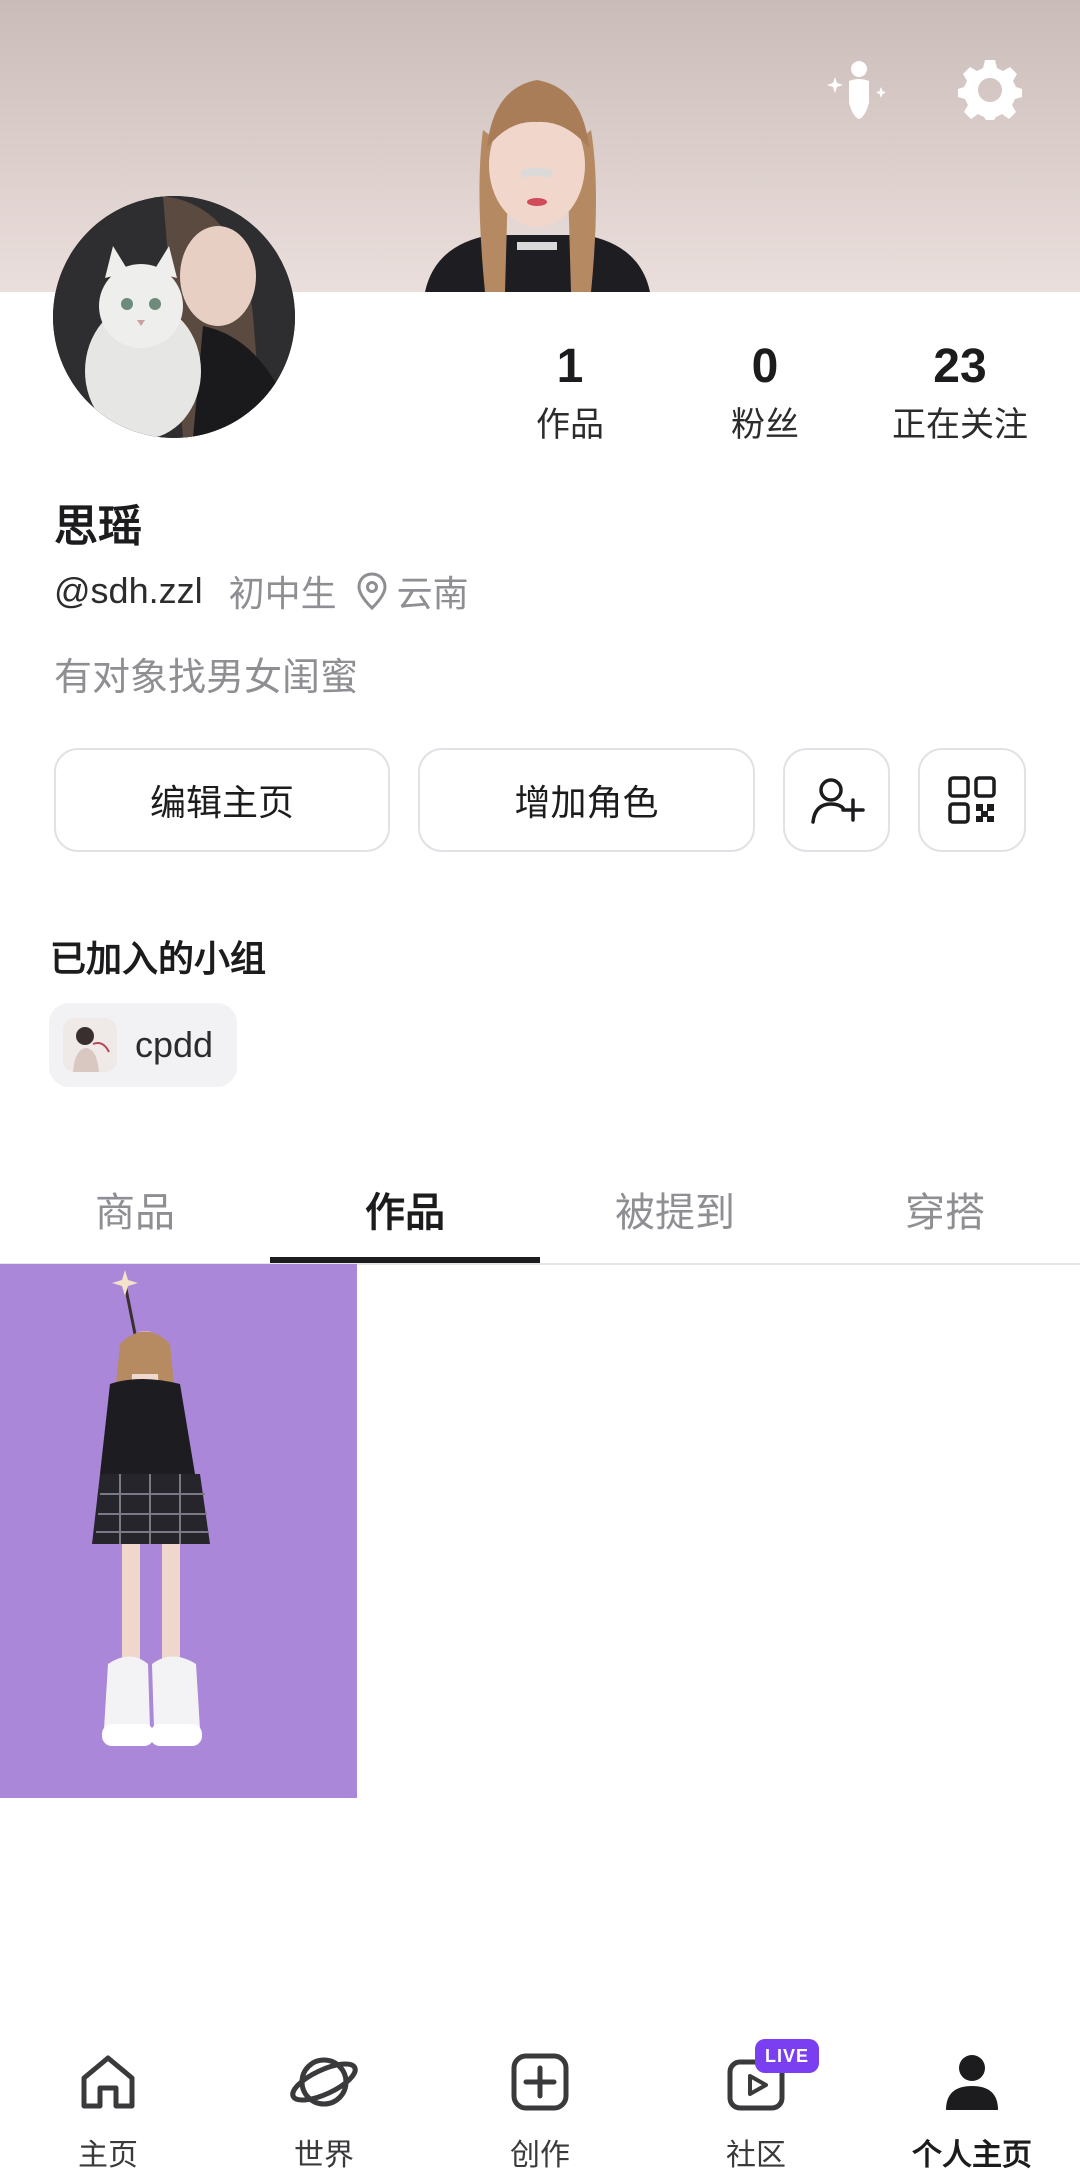 This screenshot has width=1080, height=2171. Describe the element at coordinates (586, 800) in the screenshot. I see `add-role-button: 增加角色` at that location.